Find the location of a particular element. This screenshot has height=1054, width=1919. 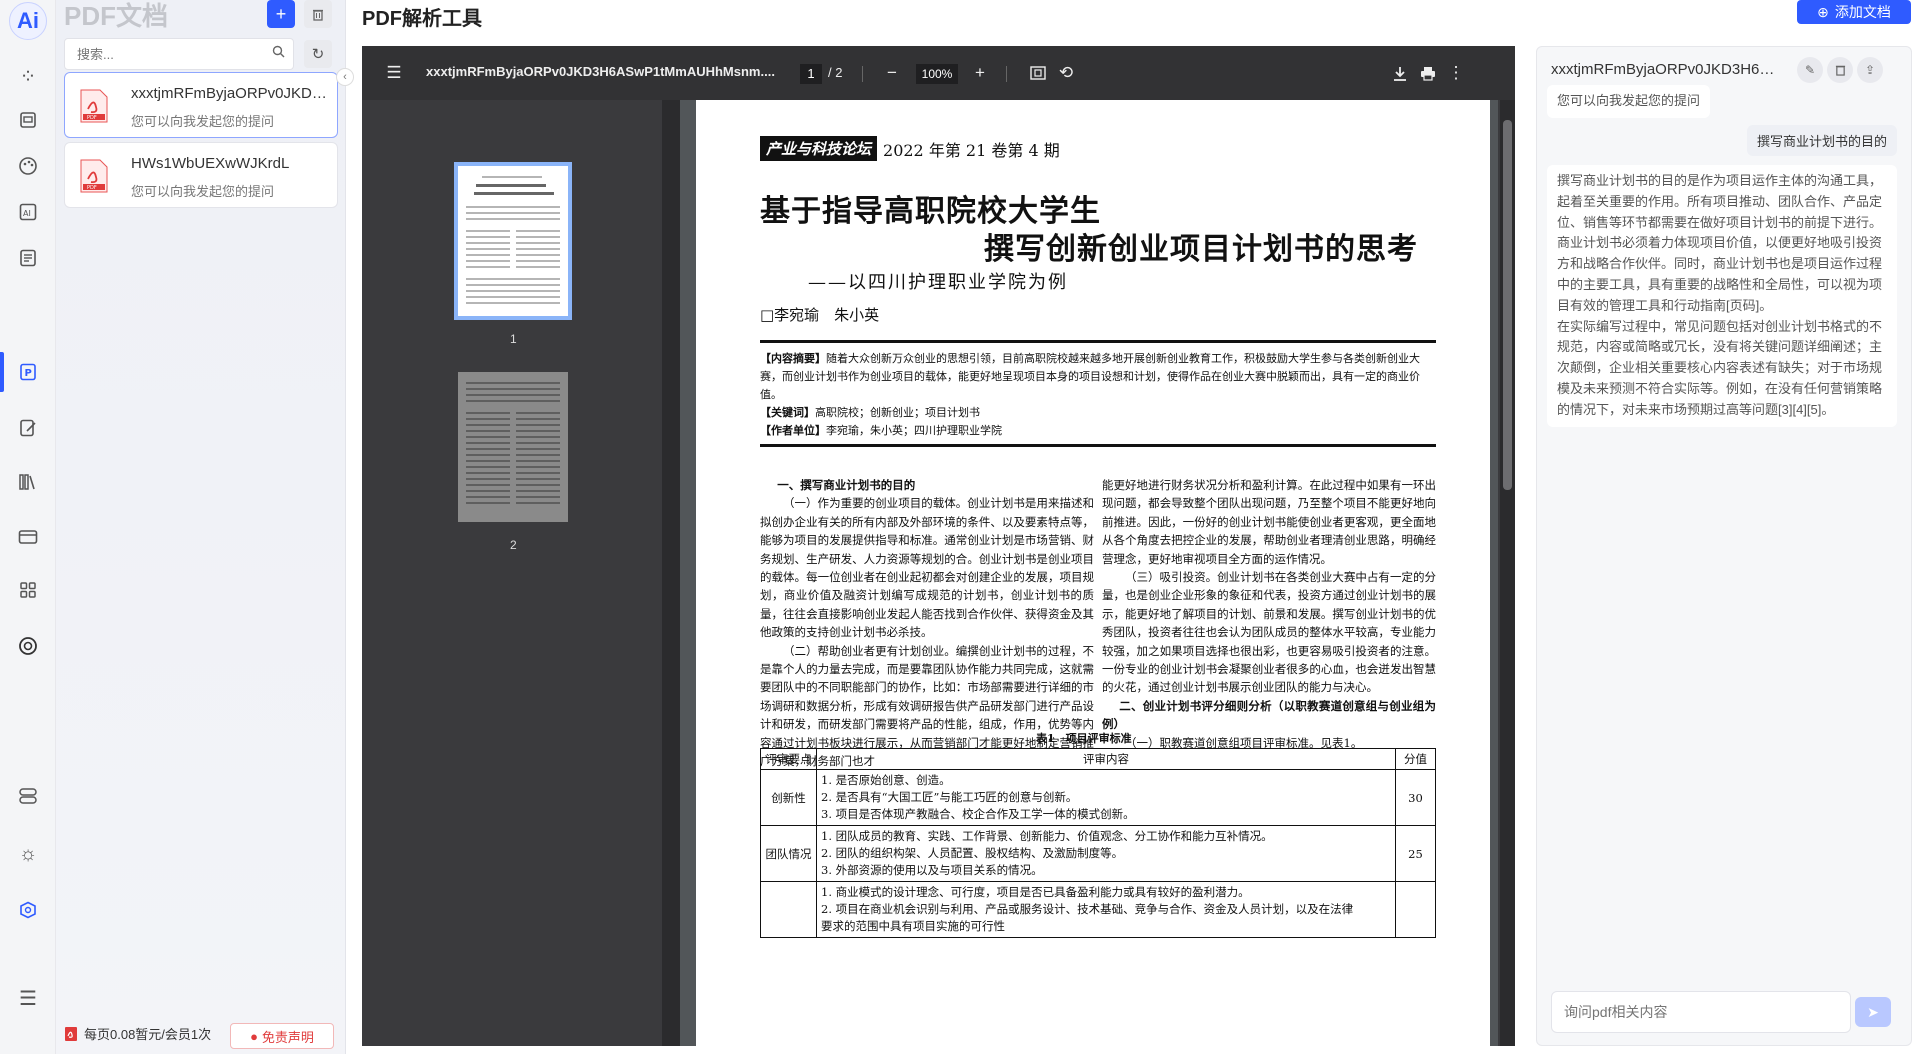

journal-header: 产业与科技论坛 2022 年第 21 卷第 4 期 is located at coordinates (910, 148).